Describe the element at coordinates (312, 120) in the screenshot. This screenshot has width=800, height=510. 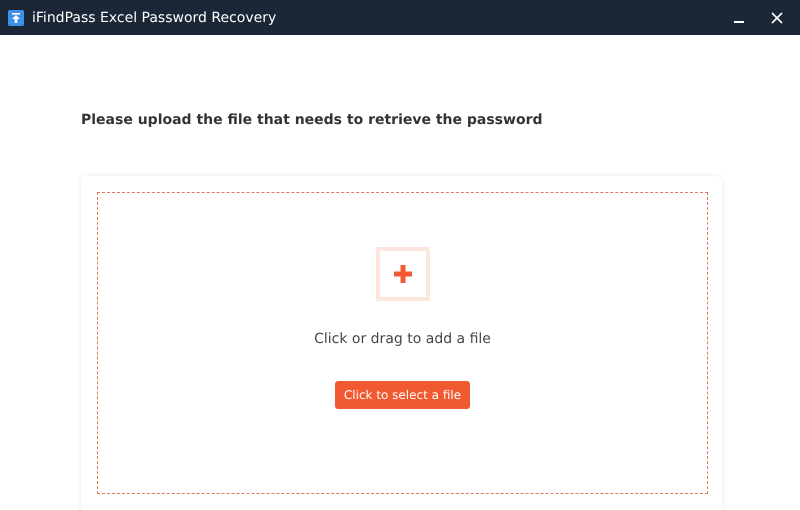
I see `upload-heading: Please upload the file that needs to retrieve the password` at that location.